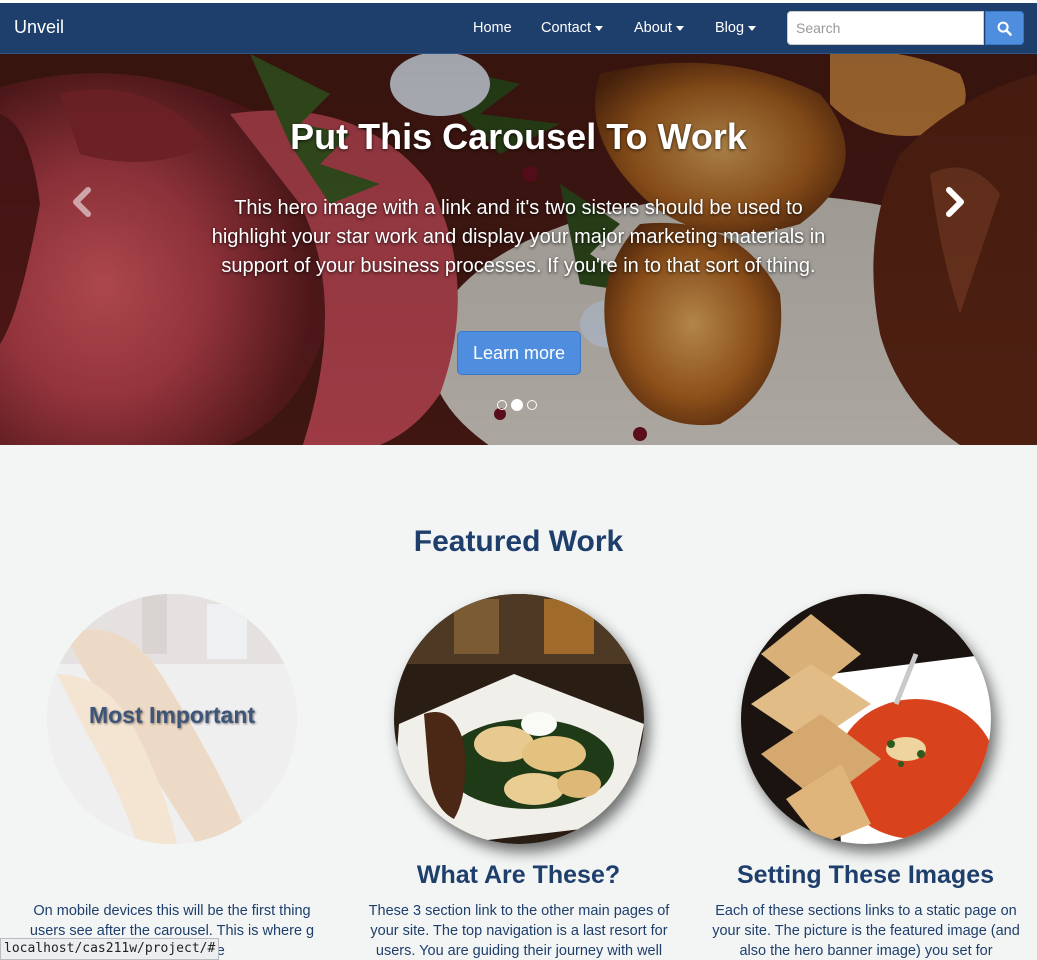 This screenshot has height=960, width=1037. Describe the element at coordinates (653, 28) in the screenshot. I see `nav-about-label: About` at that location.